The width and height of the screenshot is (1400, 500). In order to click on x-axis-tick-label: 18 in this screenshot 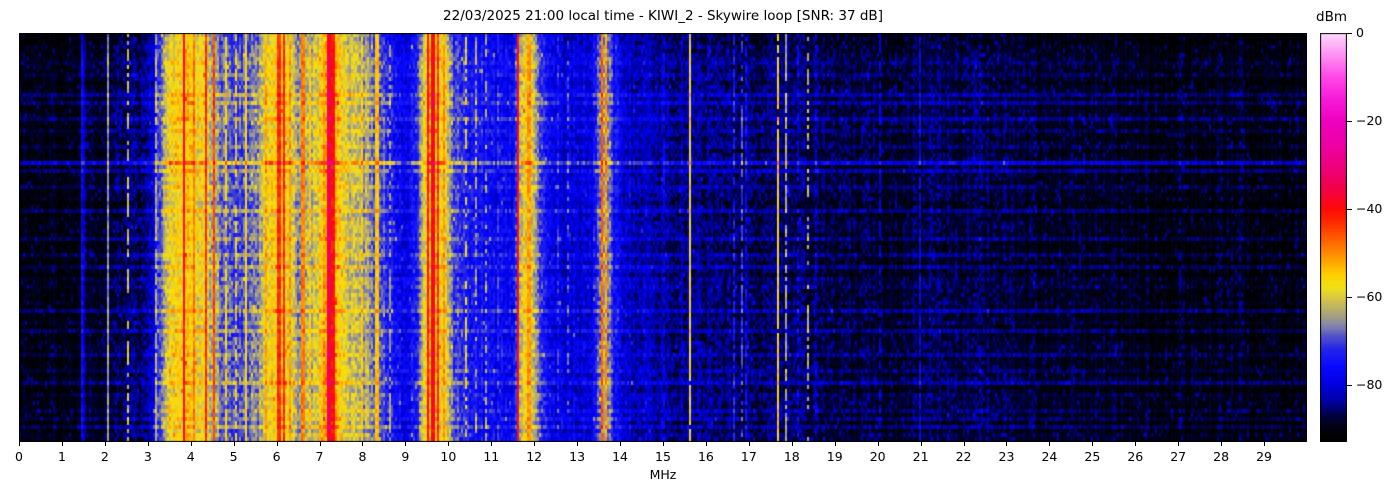, I will do `click(791, 456)`.